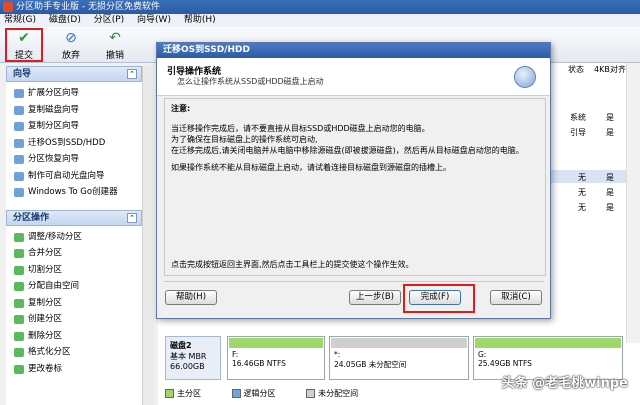  What do you see at coordinates (78, 352) in the screenshot?
I see `op-format: 格式化分区` at bounding box center [78, 352].